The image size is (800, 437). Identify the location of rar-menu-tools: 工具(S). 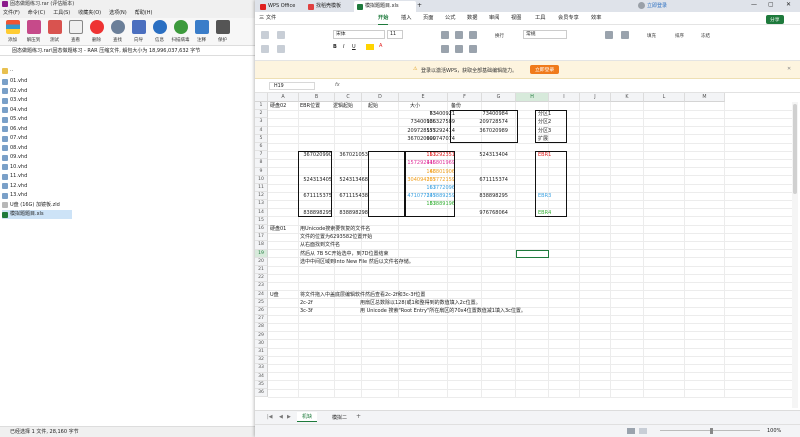
(61, 13).